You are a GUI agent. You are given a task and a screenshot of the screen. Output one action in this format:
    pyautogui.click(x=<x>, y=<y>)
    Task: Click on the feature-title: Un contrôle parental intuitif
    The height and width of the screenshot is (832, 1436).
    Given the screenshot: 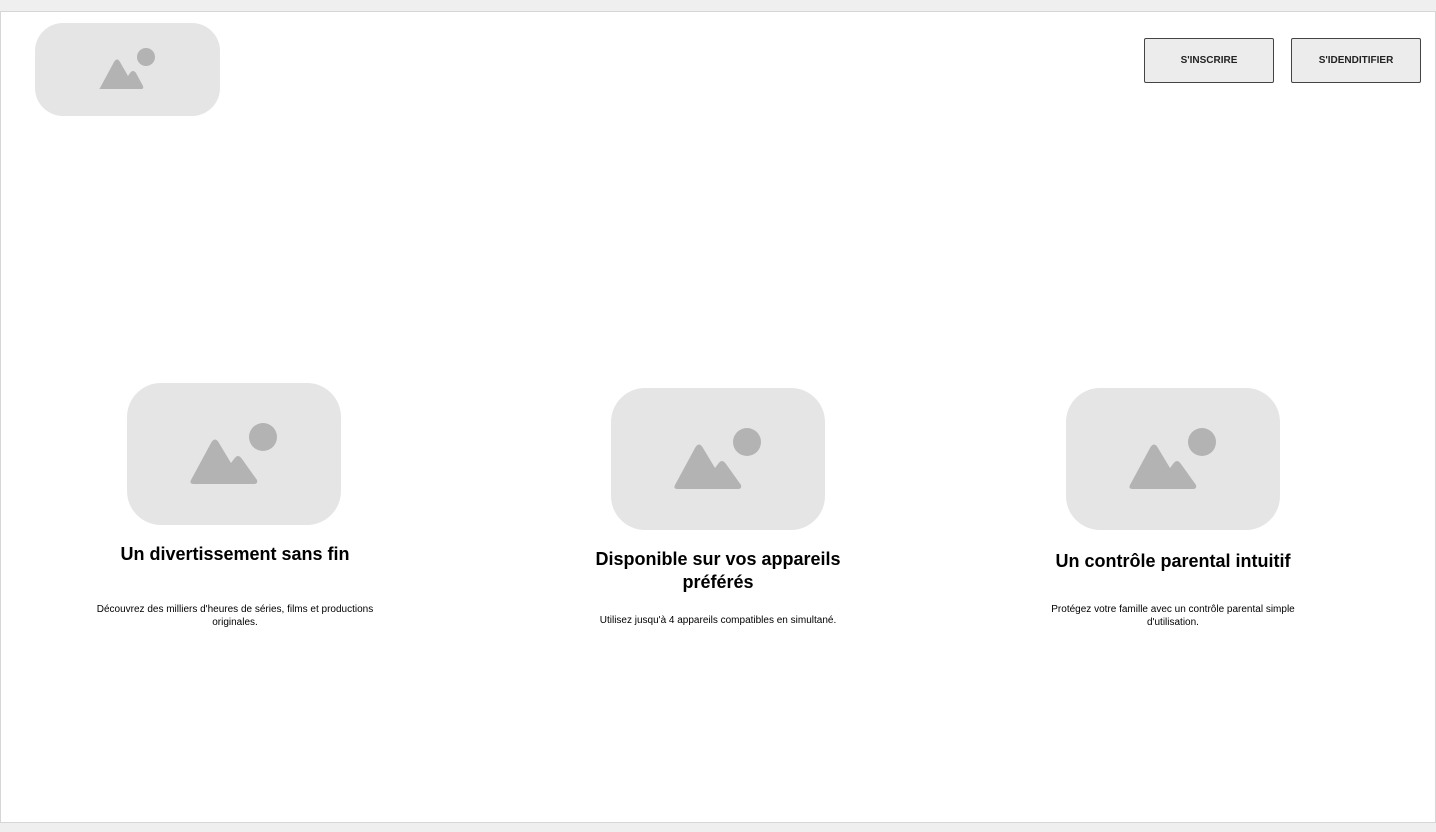 What is the action you would take?
    pyautogui.click(x=1173, y=561)
    